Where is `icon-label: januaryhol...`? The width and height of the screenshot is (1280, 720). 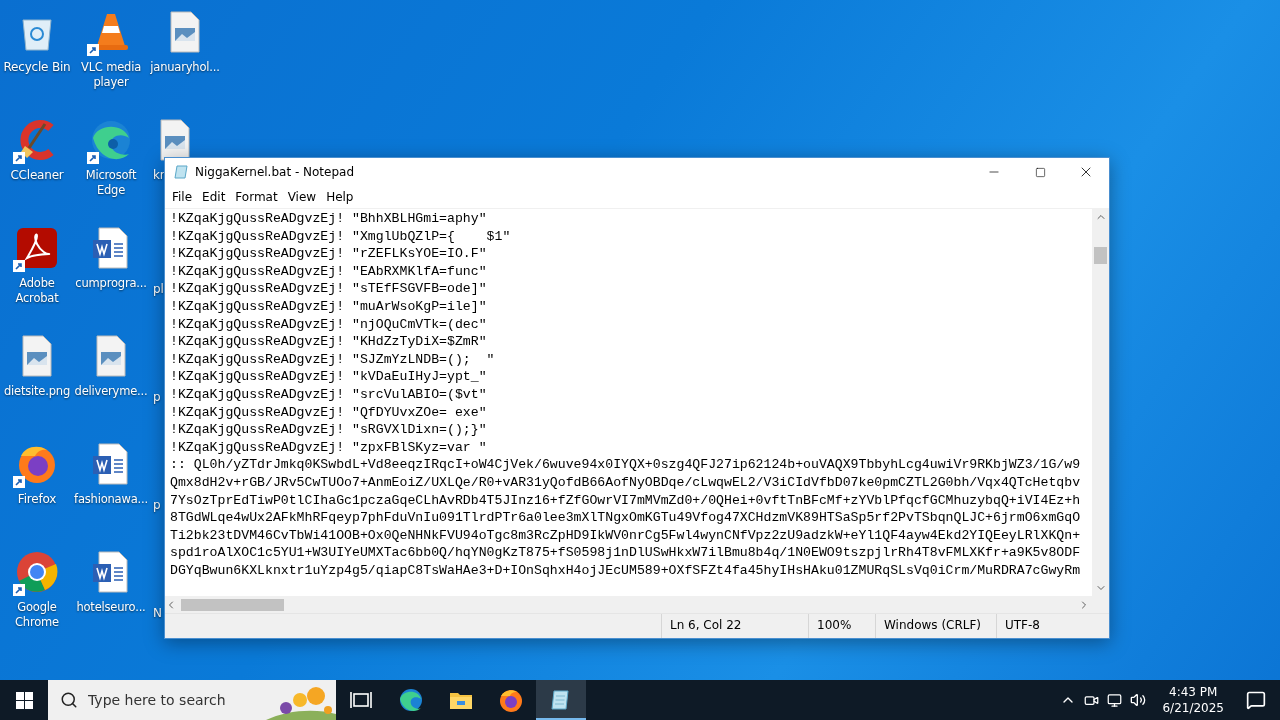 icon-label: januaryhol... is located at coordinates (185, 67).